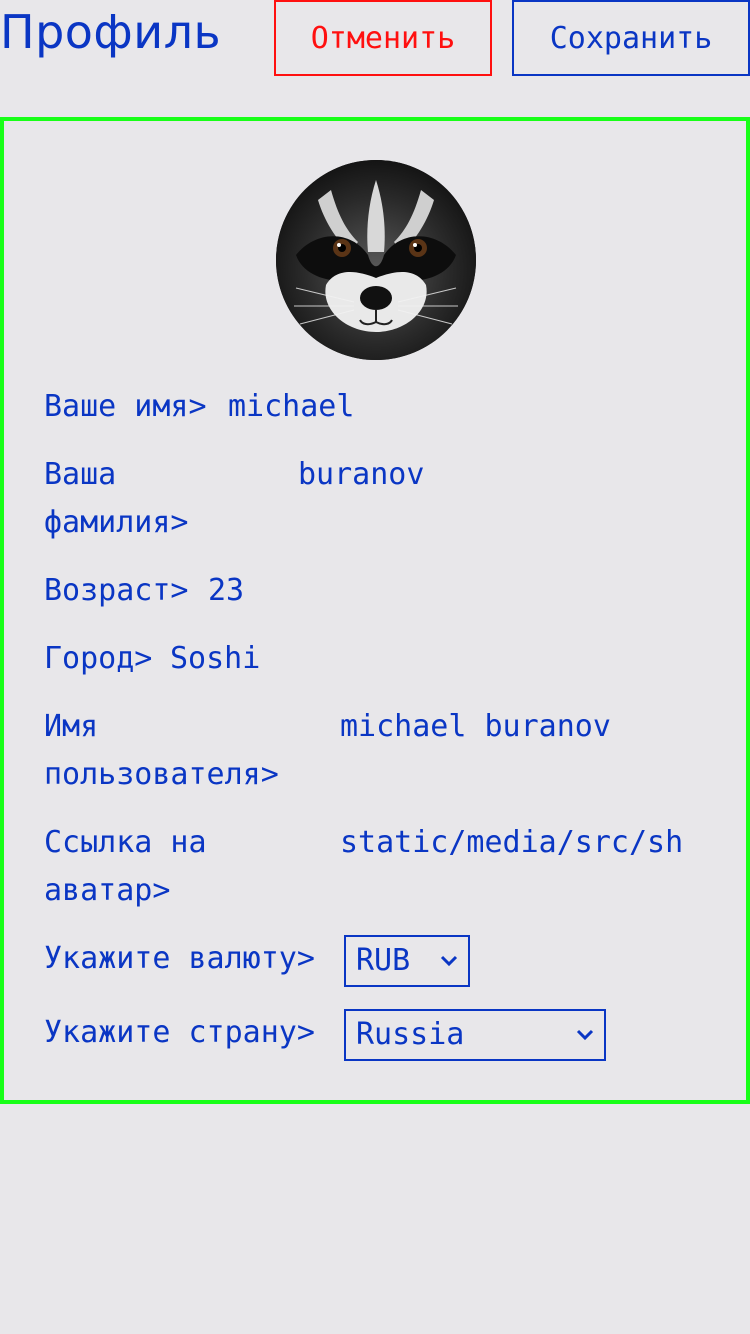 The width and height of the screenshot is (750, 1334). Describe the element at coordinates (125, 842) in the screenshot. I see `avatar-link-label-line1: Ссылка на` at that location.